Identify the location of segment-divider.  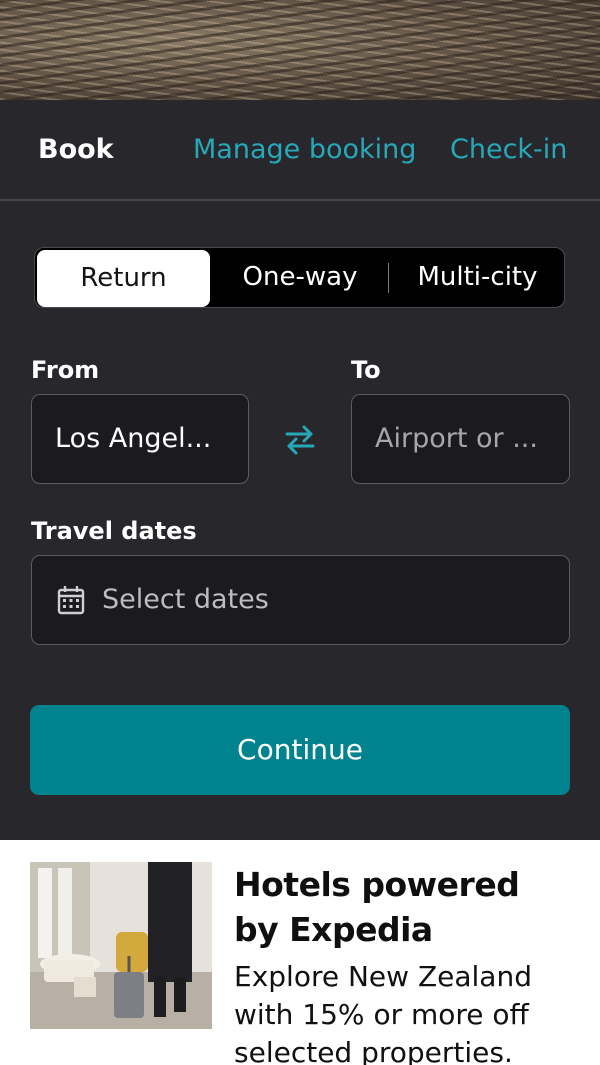
(388, 278).